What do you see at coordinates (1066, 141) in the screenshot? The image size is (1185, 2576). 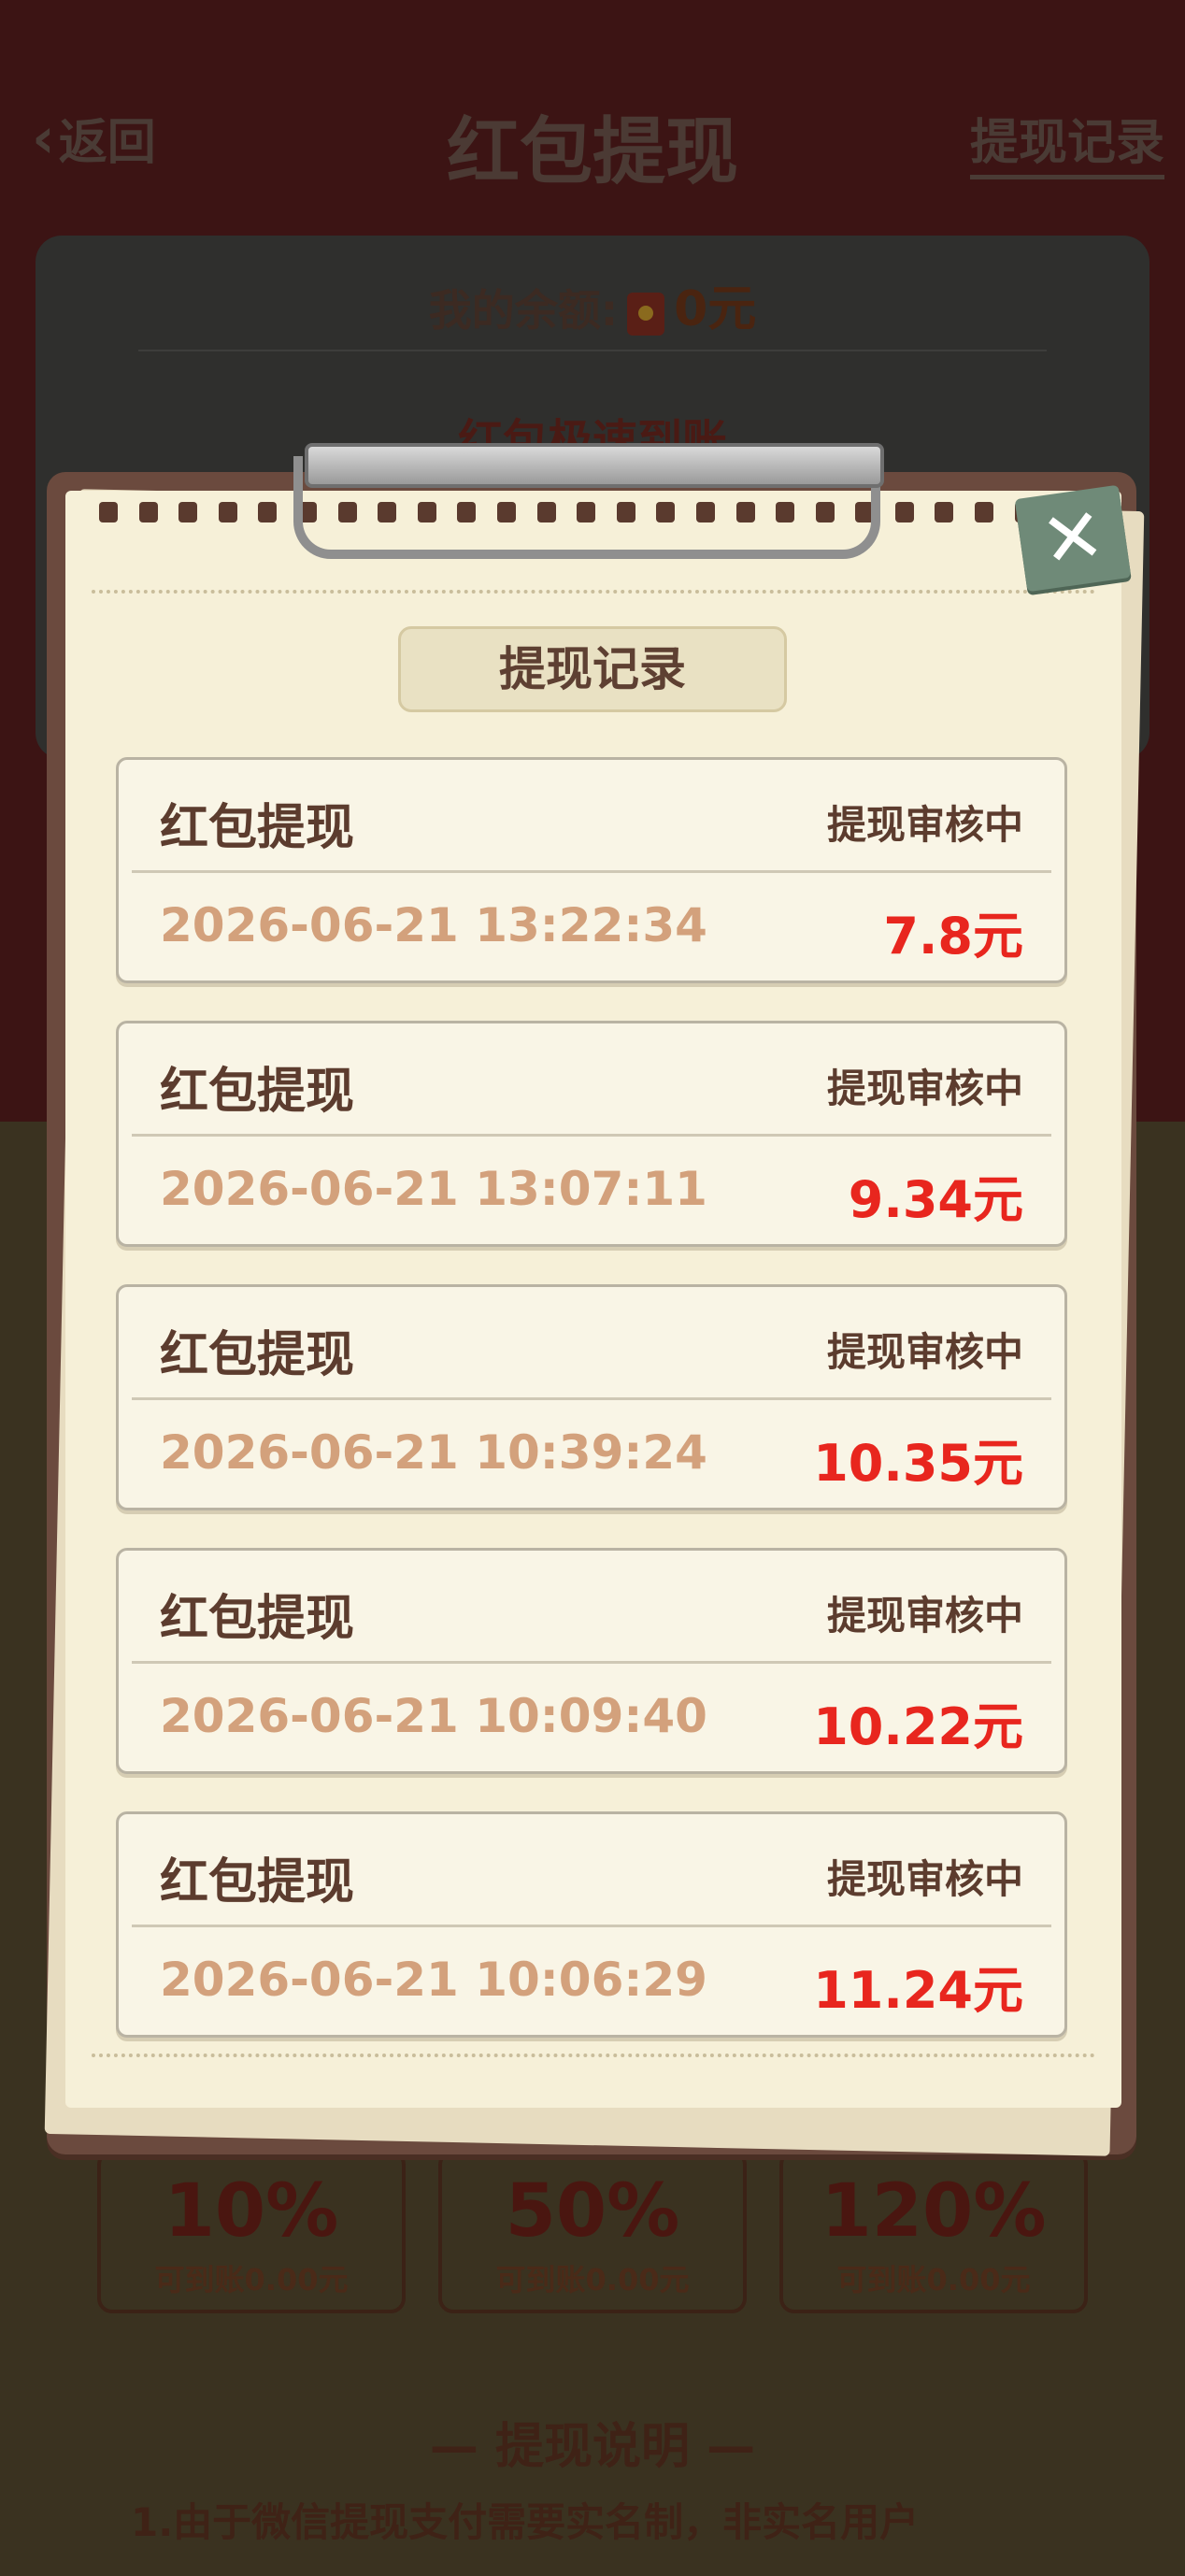 I see `withdraw-record-link: 提现记录` at bounding box center [1066, 141].